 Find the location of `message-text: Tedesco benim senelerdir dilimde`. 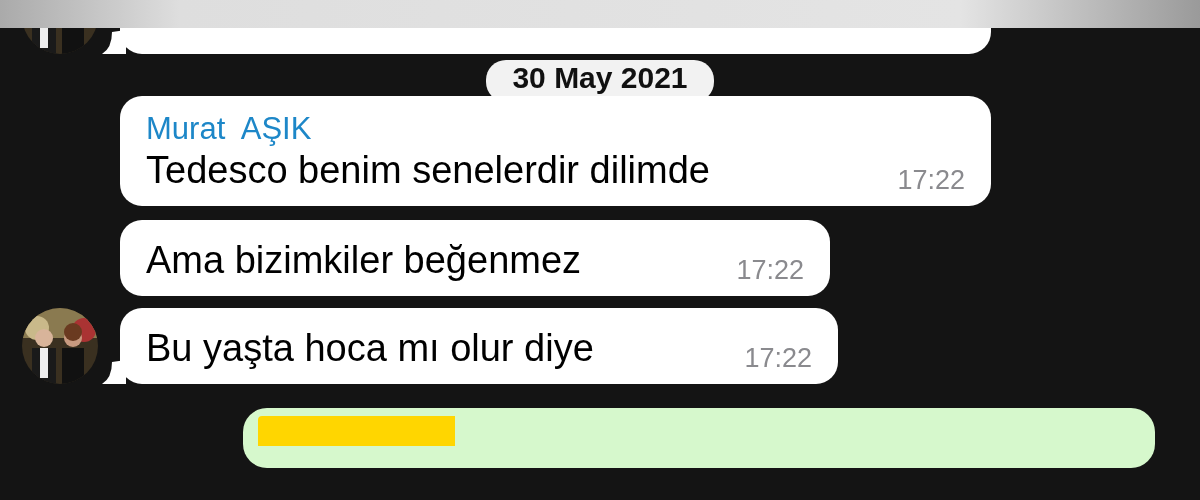

message-text: Tedesco benim senelerdir dilimde is located at coordinates (428, 170).